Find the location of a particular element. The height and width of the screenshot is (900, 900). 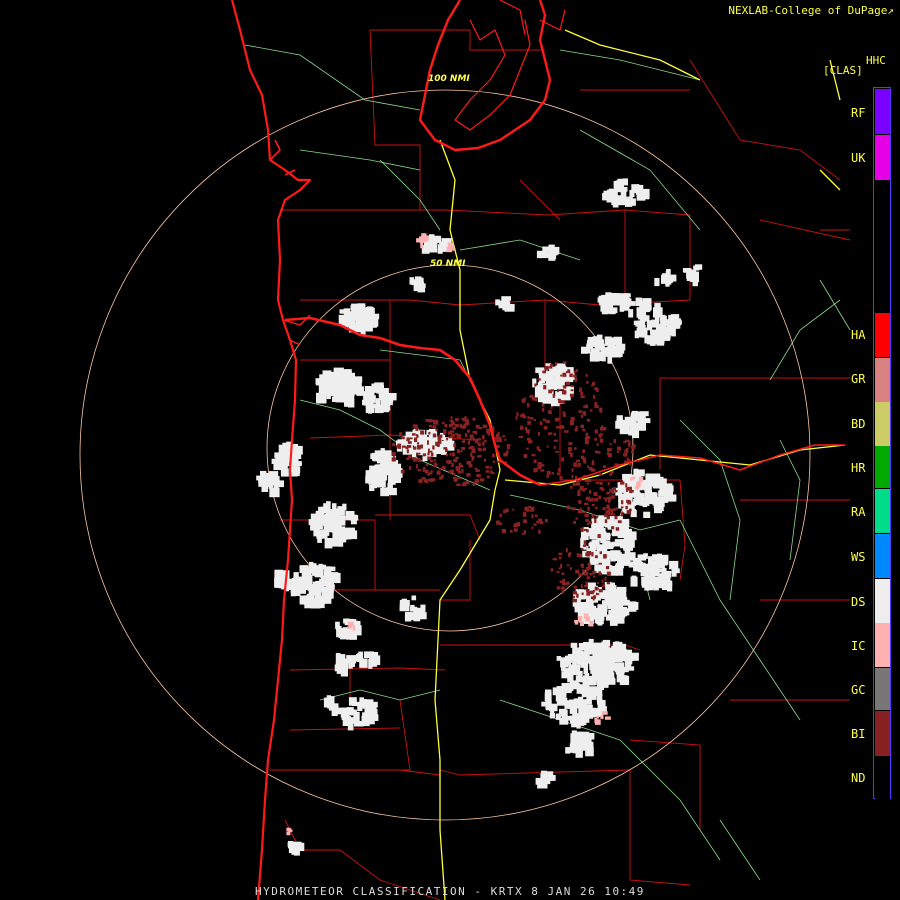

legend-color-bar is located at coordinates (882, 443).